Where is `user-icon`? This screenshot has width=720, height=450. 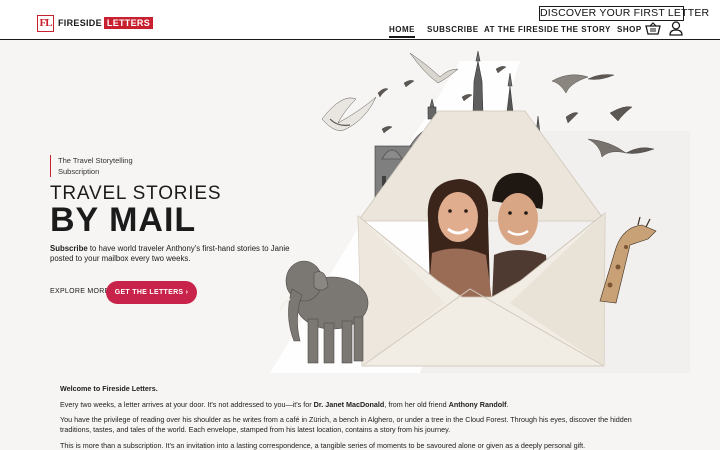 user-icon is located at coordinates (676, 28).